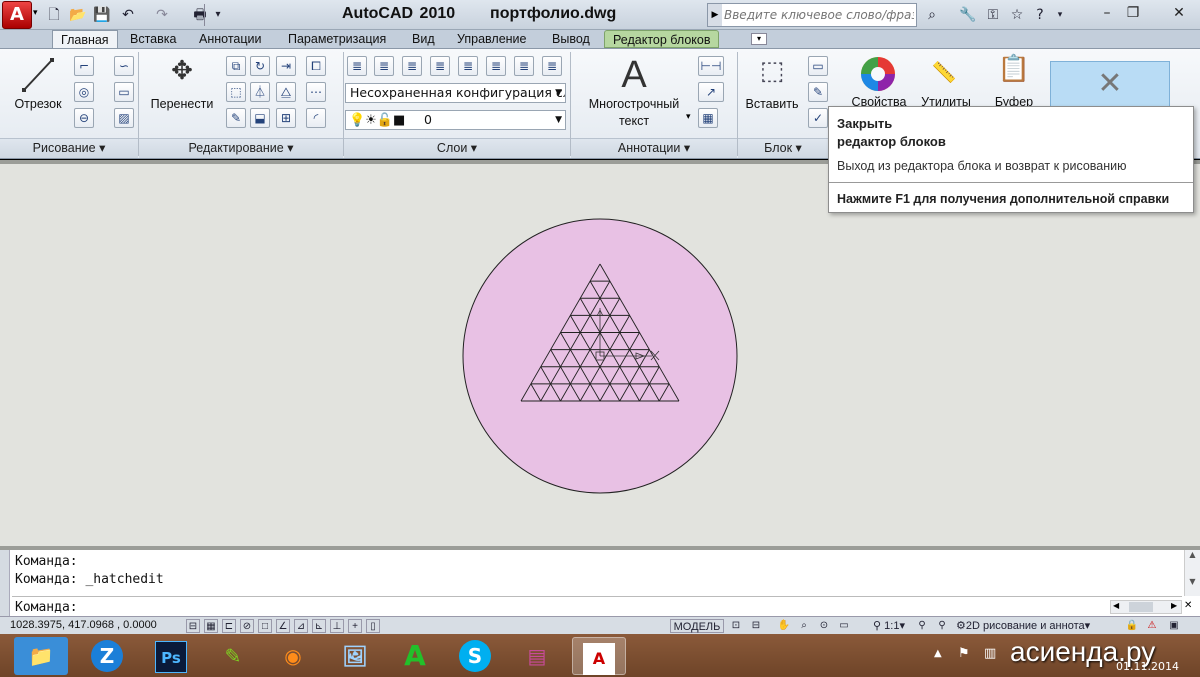 Image resolution: width=1200 pixels, height=677 pixels. What do you see at coordinates (102, 15) in the screenshot?
I see `save-icon: 💾` at bounding box center [102, 15].